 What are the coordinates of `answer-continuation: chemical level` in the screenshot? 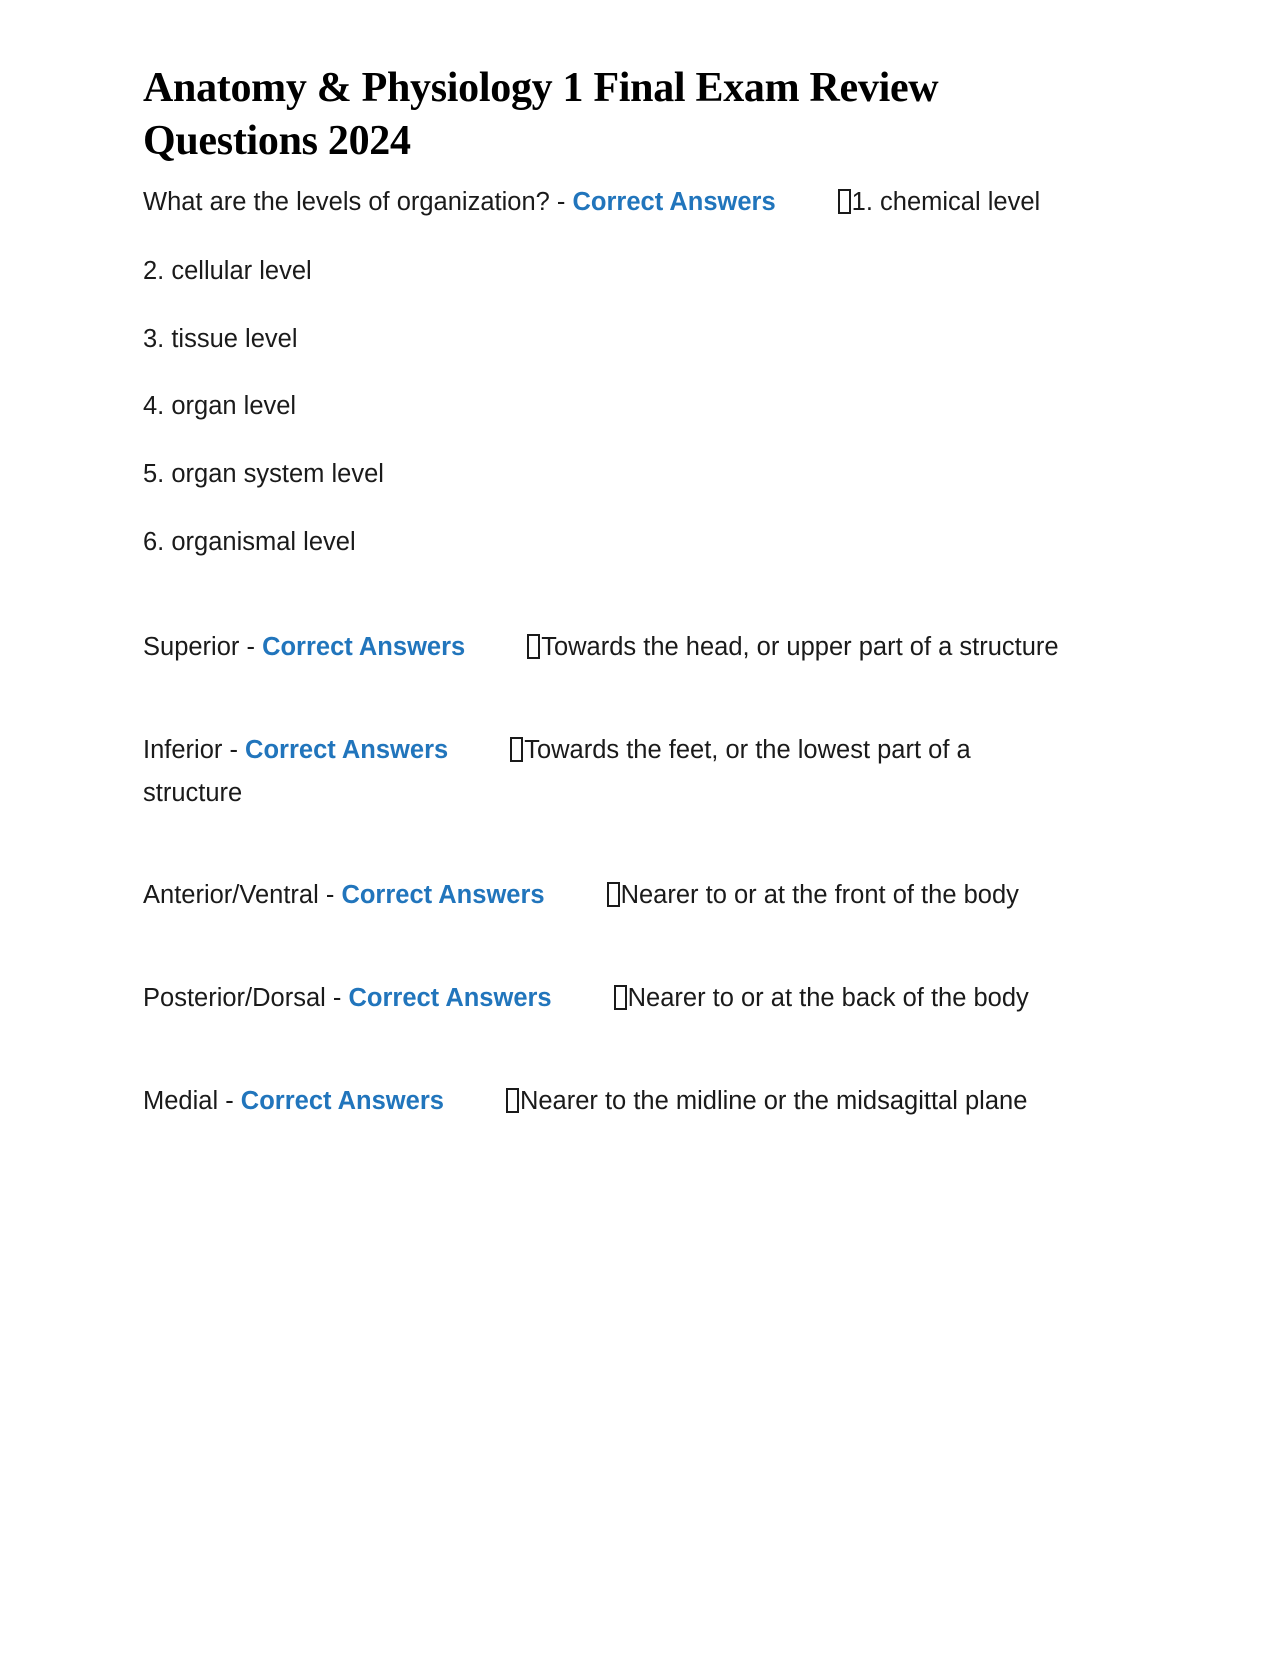 It's located at (960, 202).